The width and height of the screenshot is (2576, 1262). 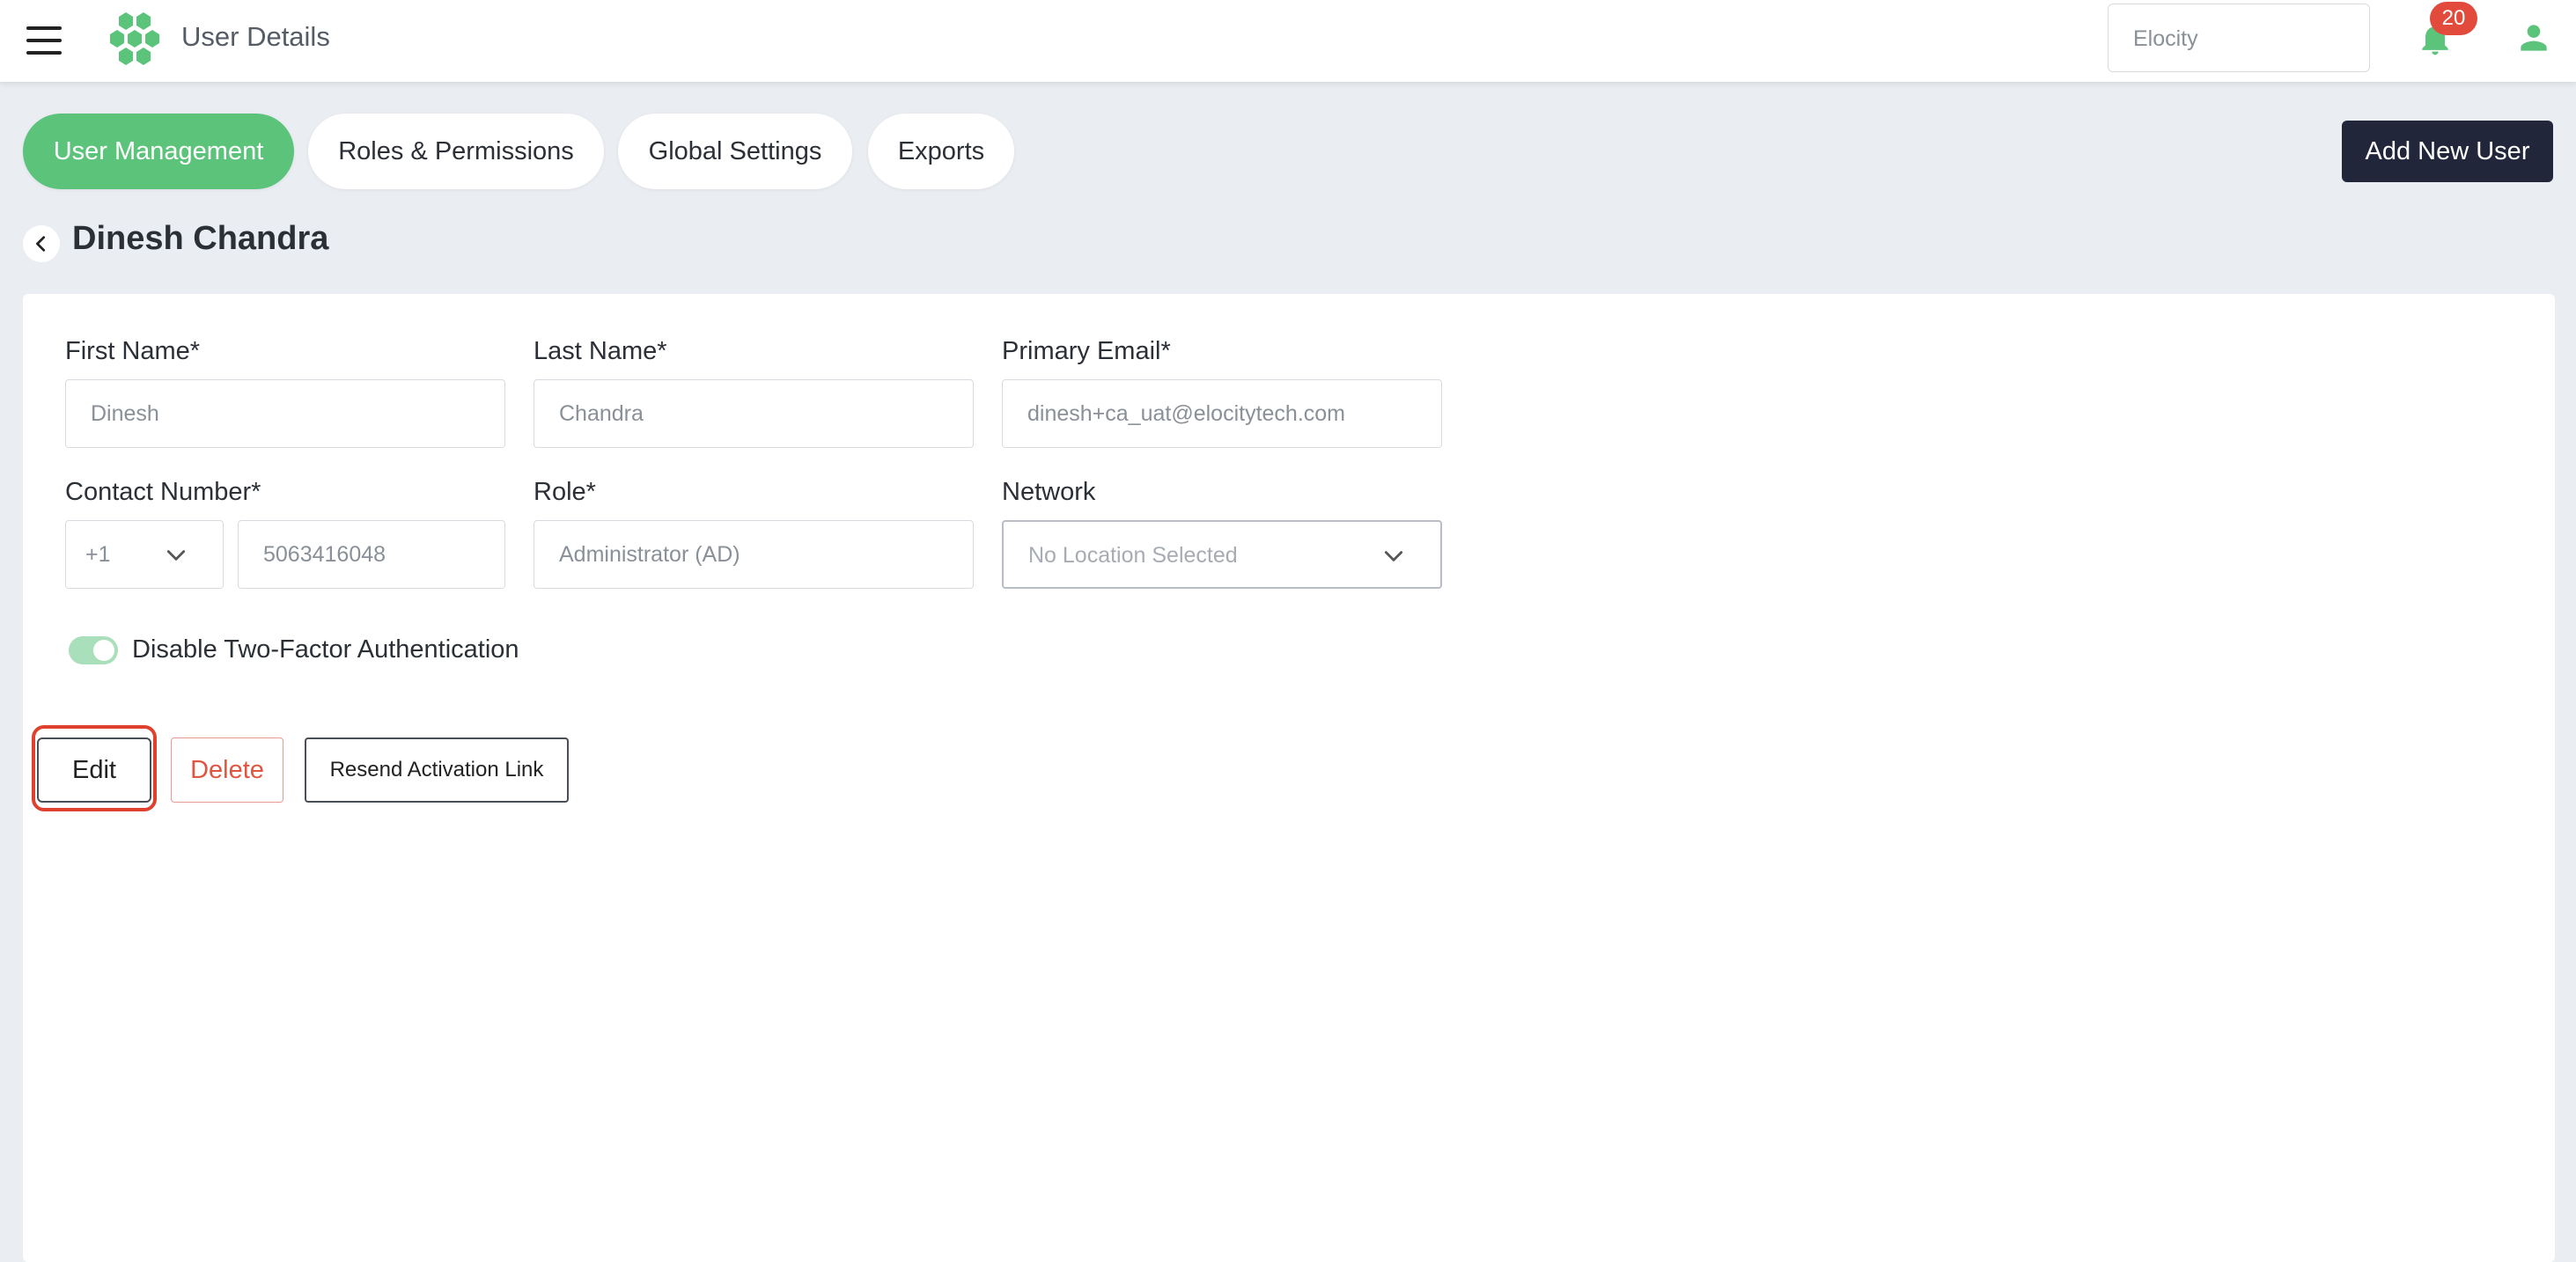 I want to click on tab-global-settings: Global Settings, so click(x=735, y=151).